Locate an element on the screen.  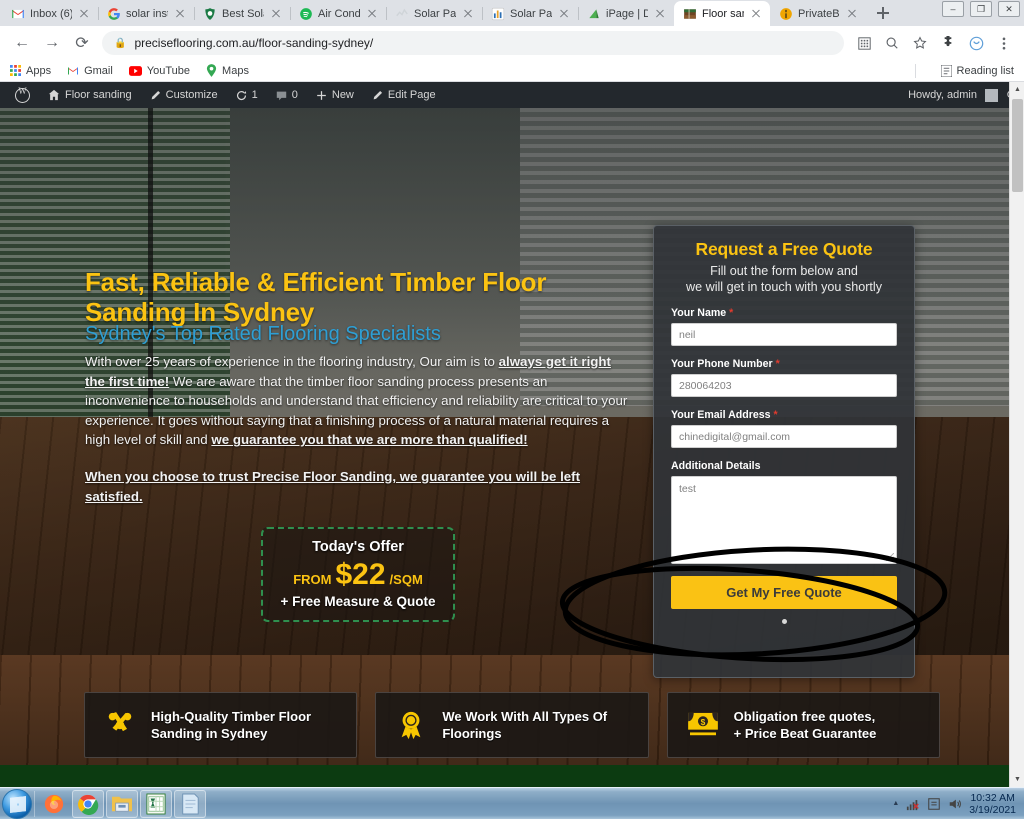
tab-label: PrivateBin is located at coordinates (819, 13).